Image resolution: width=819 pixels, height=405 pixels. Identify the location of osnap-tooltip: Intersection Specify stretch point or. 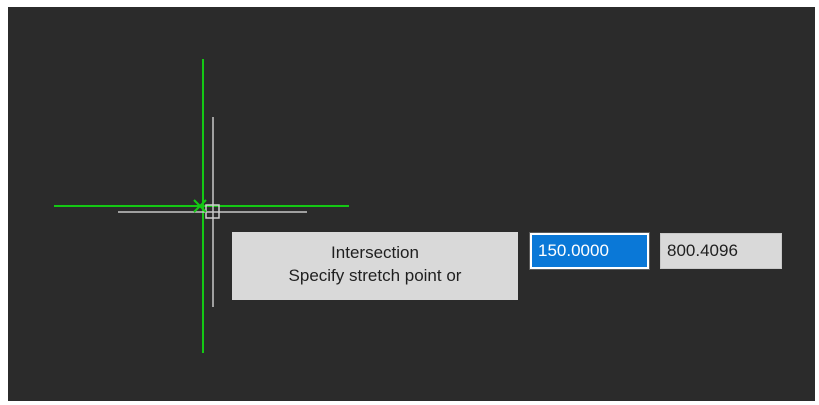
(375, 266).